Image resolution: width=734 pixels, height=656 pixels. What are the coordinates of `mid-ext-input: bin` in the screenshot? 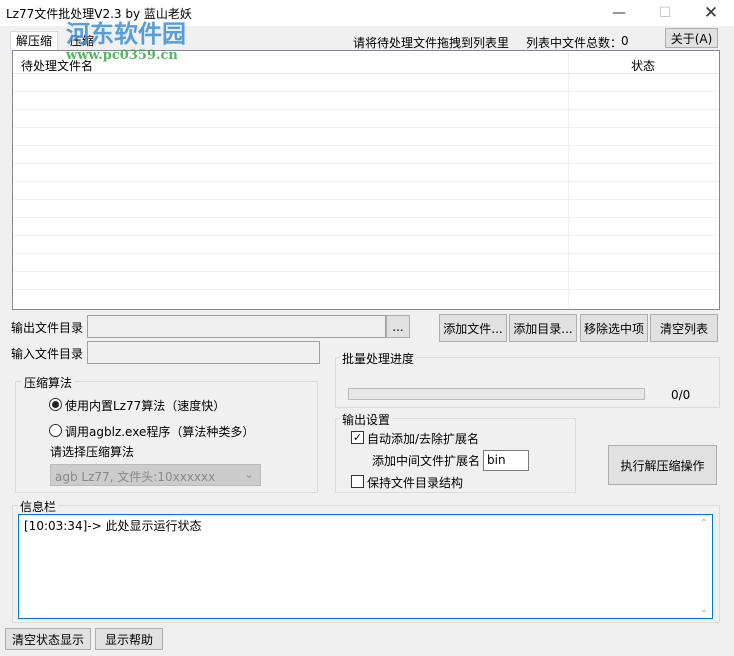 It's located at (506, 460).